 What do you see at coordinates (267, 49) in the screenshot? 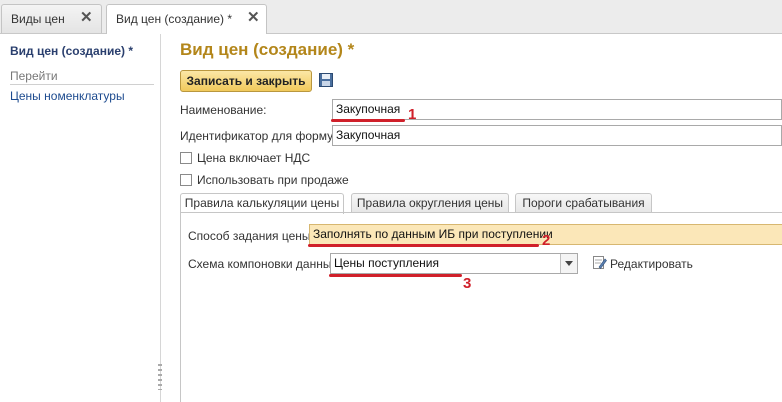
I see `page-title: Вид цен (создание) *` at bounding box center [267, 49].